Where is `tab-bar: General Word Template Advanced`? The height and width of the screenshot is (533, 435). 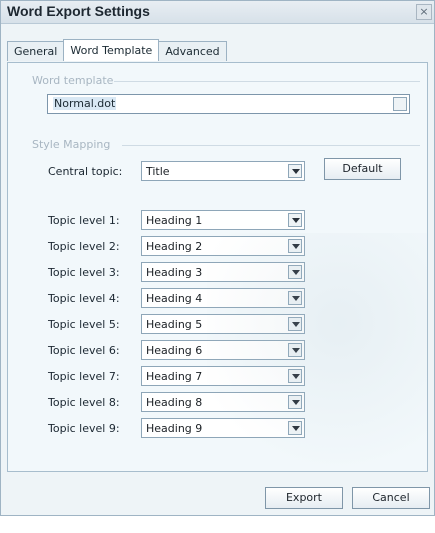
tab-bar: General Word Template Advanced is located at coordinates (117, 51).